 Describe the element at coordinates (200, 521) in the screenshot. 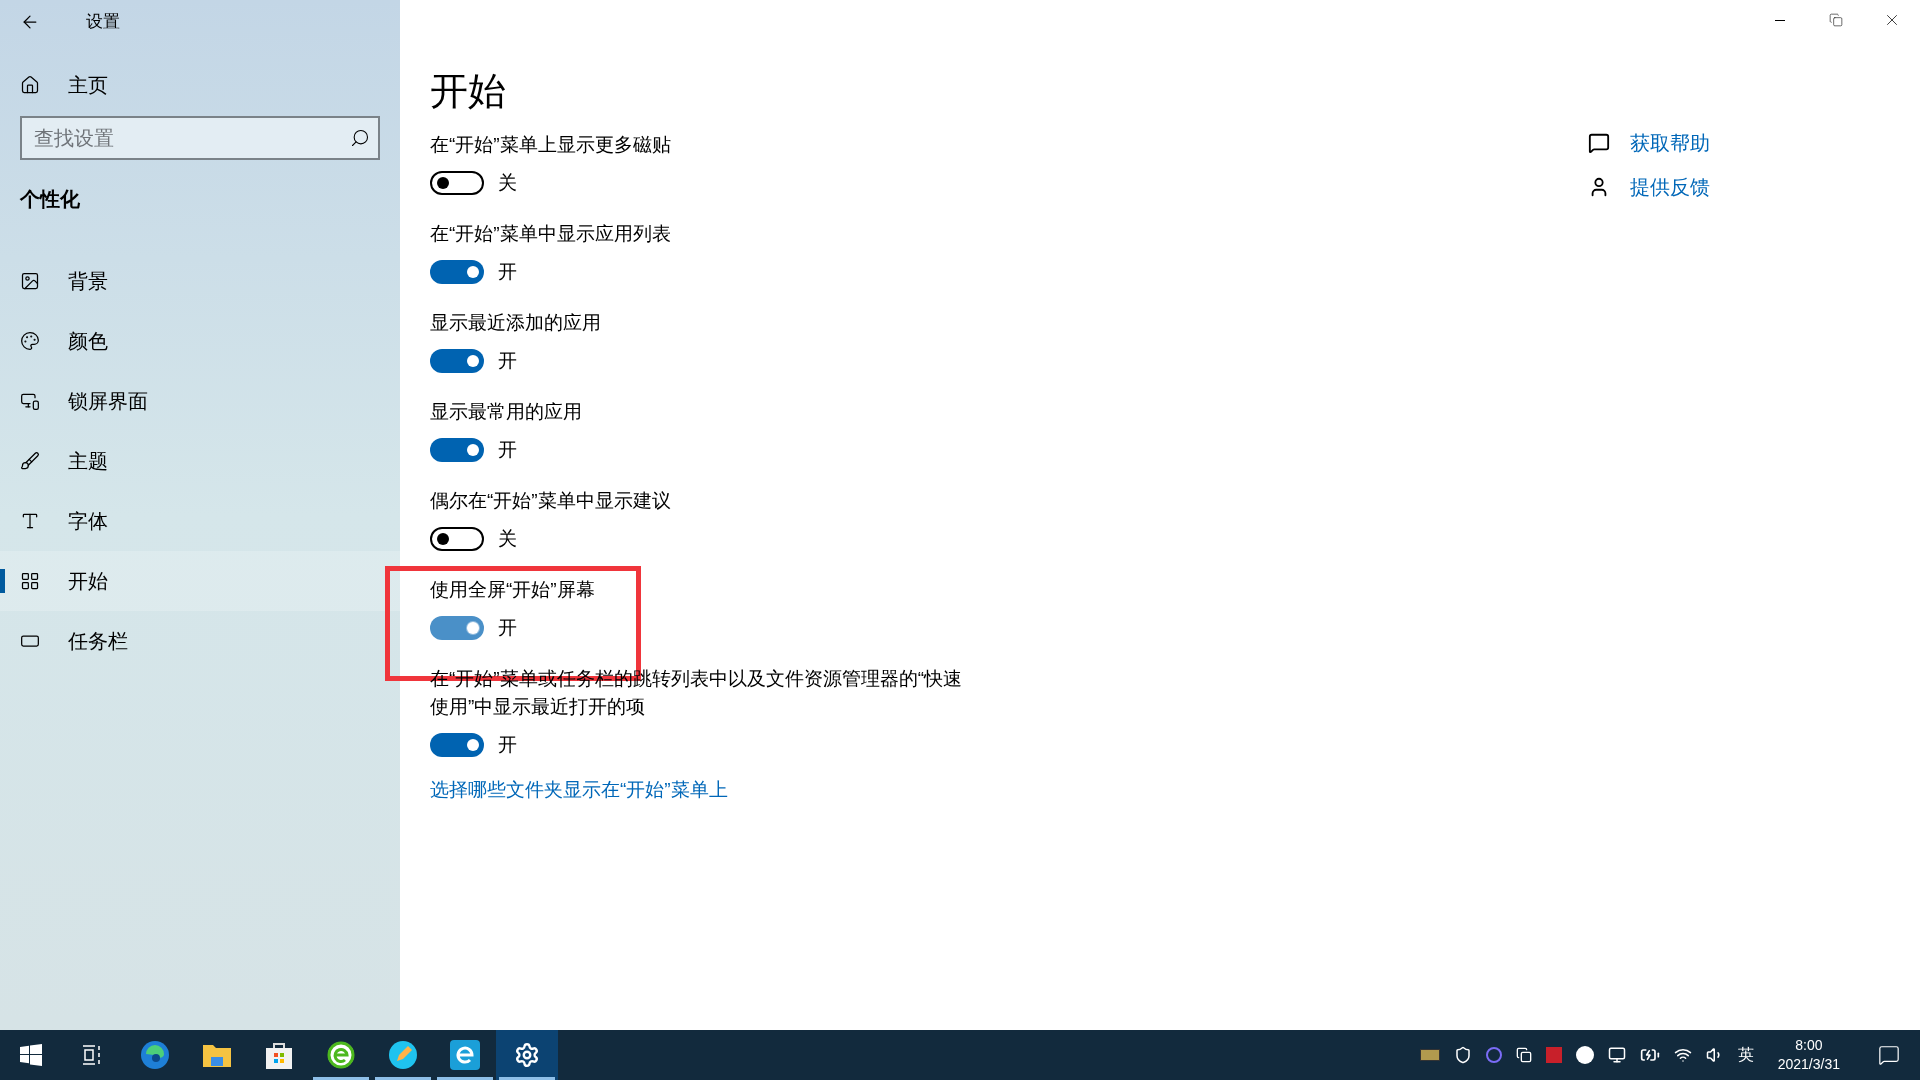

I see `nav-item: 字体` at that location.